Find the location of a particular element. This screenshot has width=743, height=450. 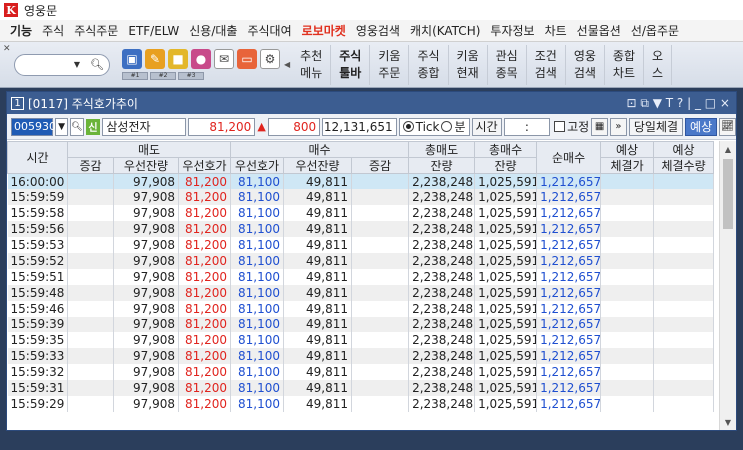

fixed-checkbox: 고정 is located at coordinates (571, 126).